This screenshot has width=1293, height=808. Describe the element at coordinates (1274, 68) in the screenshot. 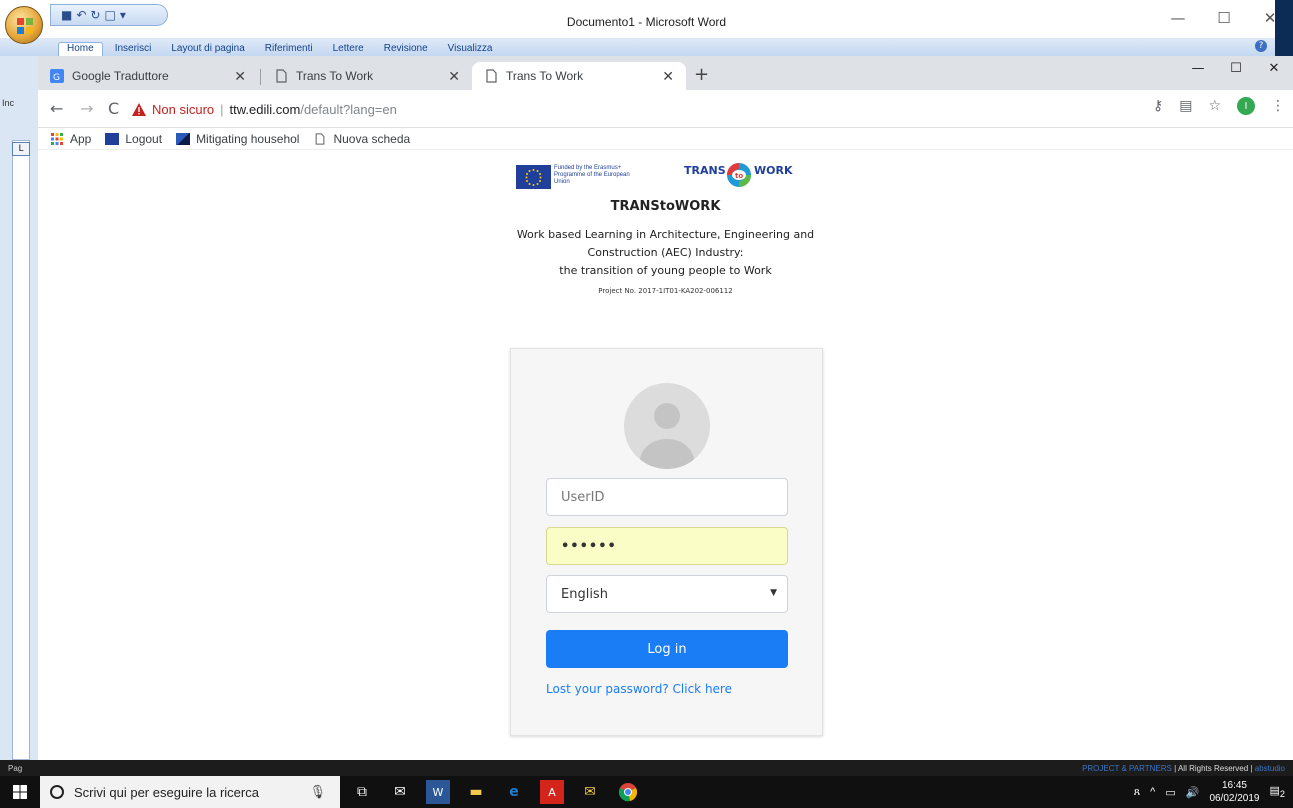

I see `close-icon: ✕` at that location.